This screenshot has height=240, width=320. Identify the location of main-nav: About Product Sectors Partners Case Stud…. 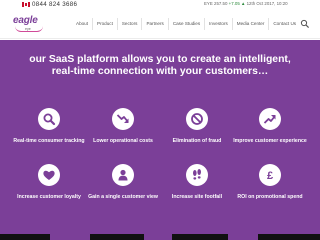
(186, 24).